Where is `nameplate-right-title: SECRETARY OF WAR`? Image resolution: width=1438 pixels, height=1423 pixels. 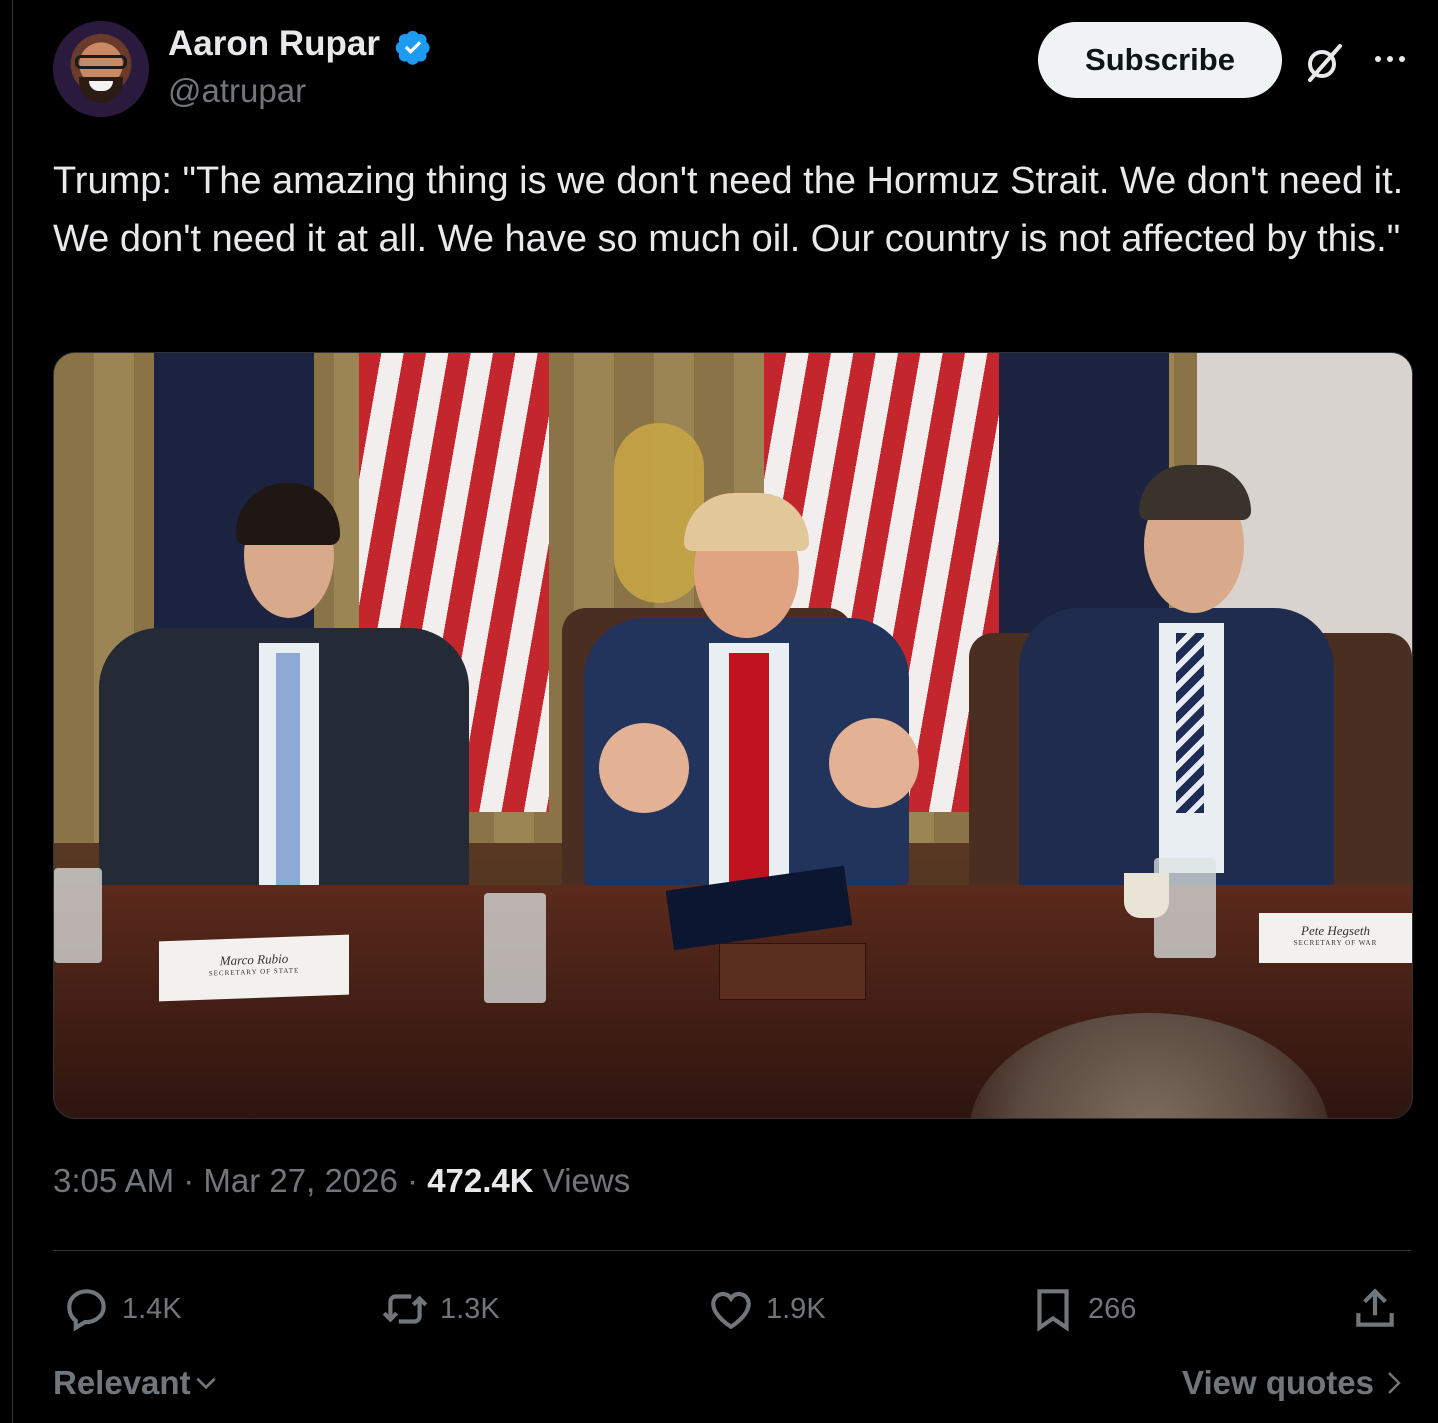
nameplate-right-title: SECRETARY OF WAR is located at coordinates (1335, 943).